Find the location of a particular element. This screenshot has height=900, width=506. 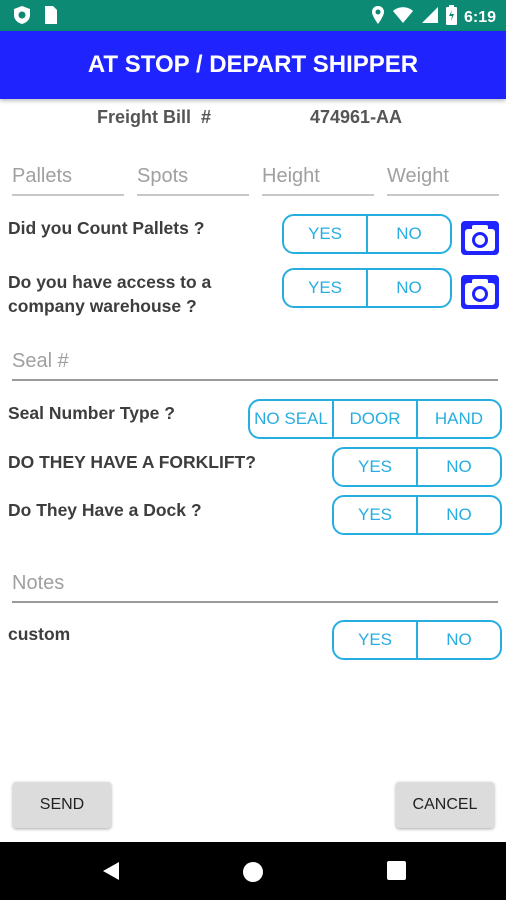

forklift-no-button: NO is located at coordinates (458, 467).